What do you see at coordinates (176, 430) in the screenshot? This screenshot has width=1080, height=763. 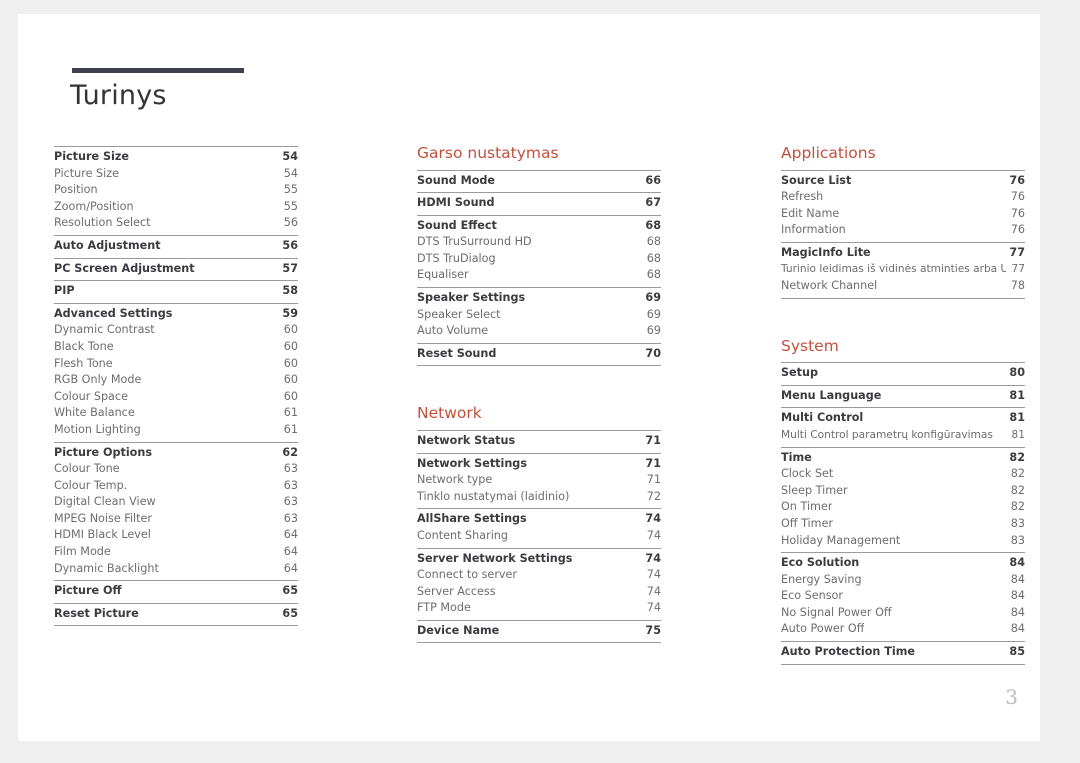 I see `toc-entry-sub: Motion Lighting 61` at bounding box center [176, 430].